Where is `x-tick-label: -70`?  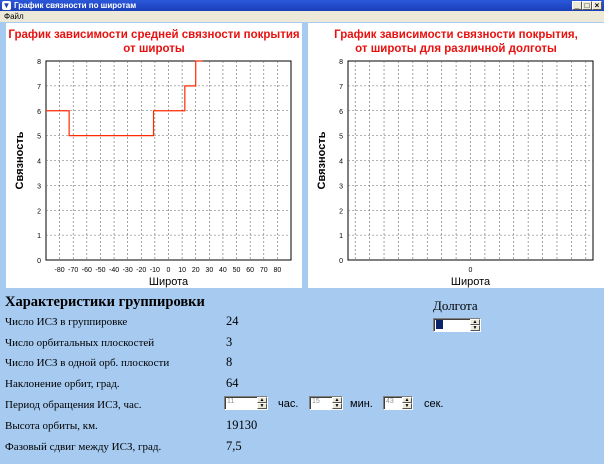
x-tick-label: -70 is located at coordinates (73, 270).